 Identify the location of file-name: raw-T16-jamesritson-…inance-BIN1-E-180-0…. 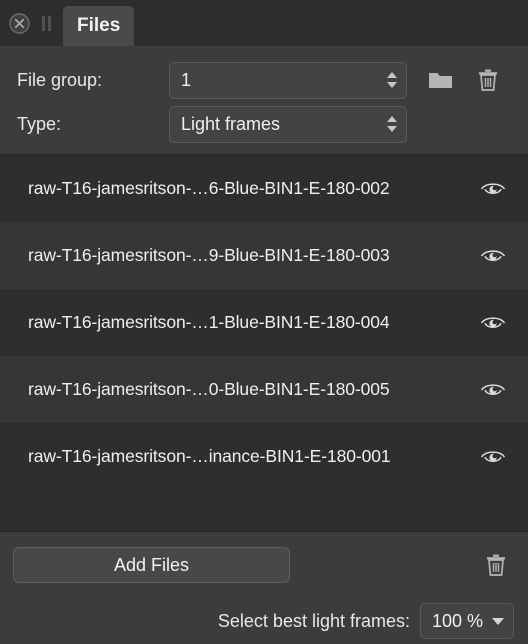
(209, 456).